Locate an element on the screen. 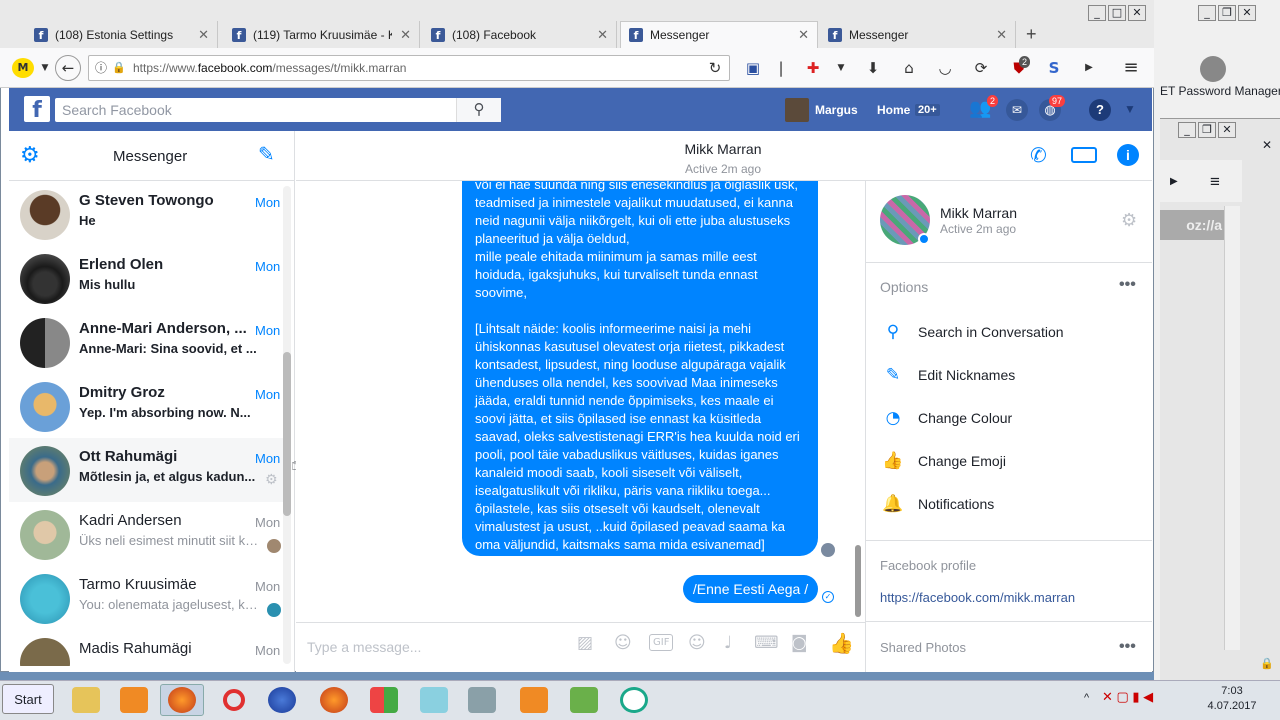 This screenshot has width=1280, height=720. media-player-icon is located at coordinates (134, 700).